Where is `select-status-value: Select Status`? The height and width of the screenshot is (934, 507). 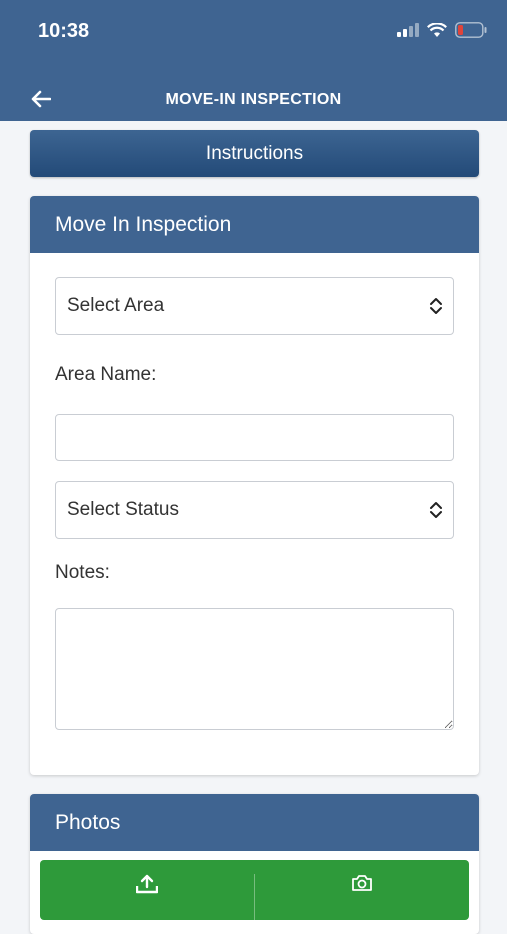 select-status-value: Select Status is located at coordinates (123, 509).